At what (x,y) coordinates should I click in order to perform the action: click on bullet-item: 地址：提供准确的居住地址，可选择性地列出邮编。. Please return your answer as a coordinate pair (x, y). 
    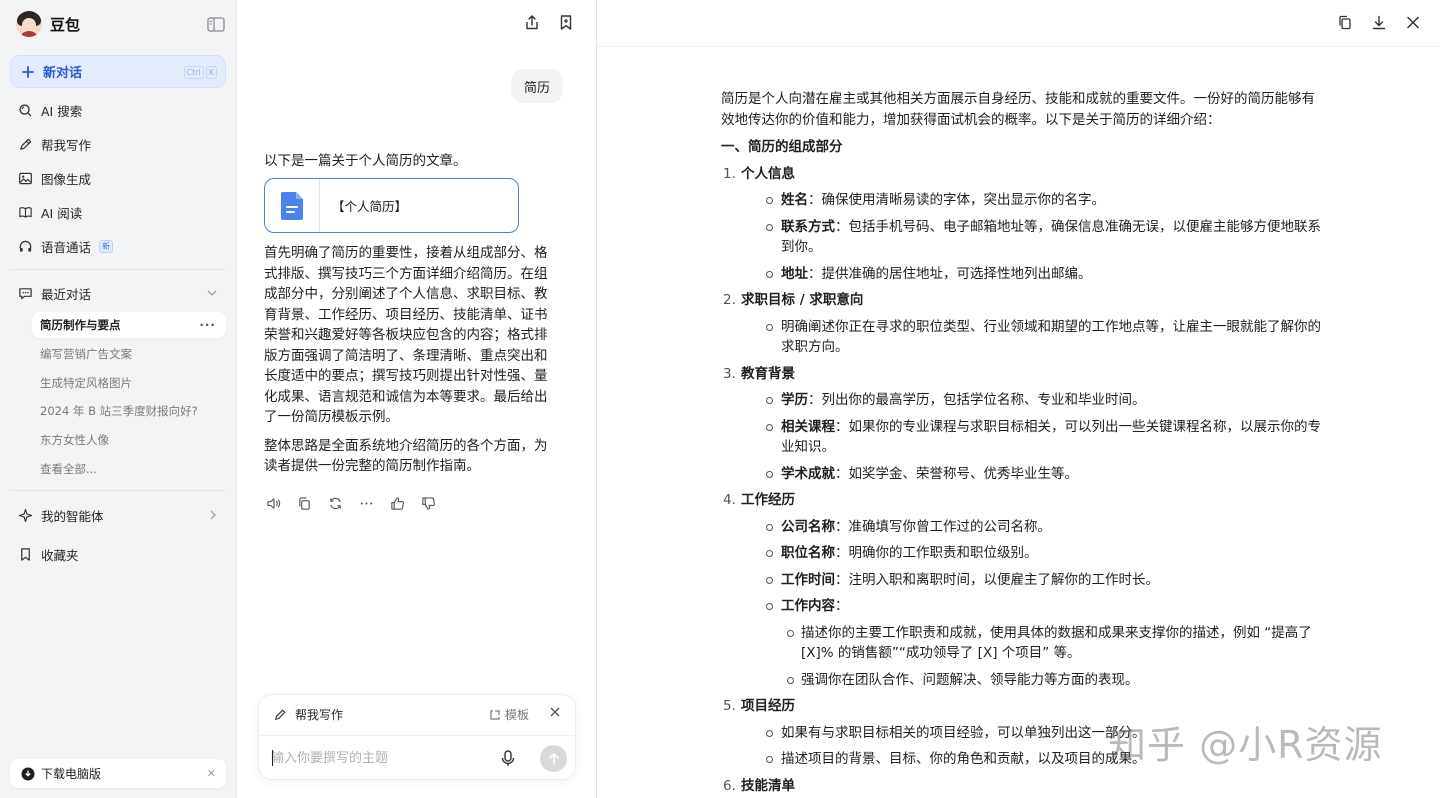
    Looking at the image, I should click on (1031, 274).